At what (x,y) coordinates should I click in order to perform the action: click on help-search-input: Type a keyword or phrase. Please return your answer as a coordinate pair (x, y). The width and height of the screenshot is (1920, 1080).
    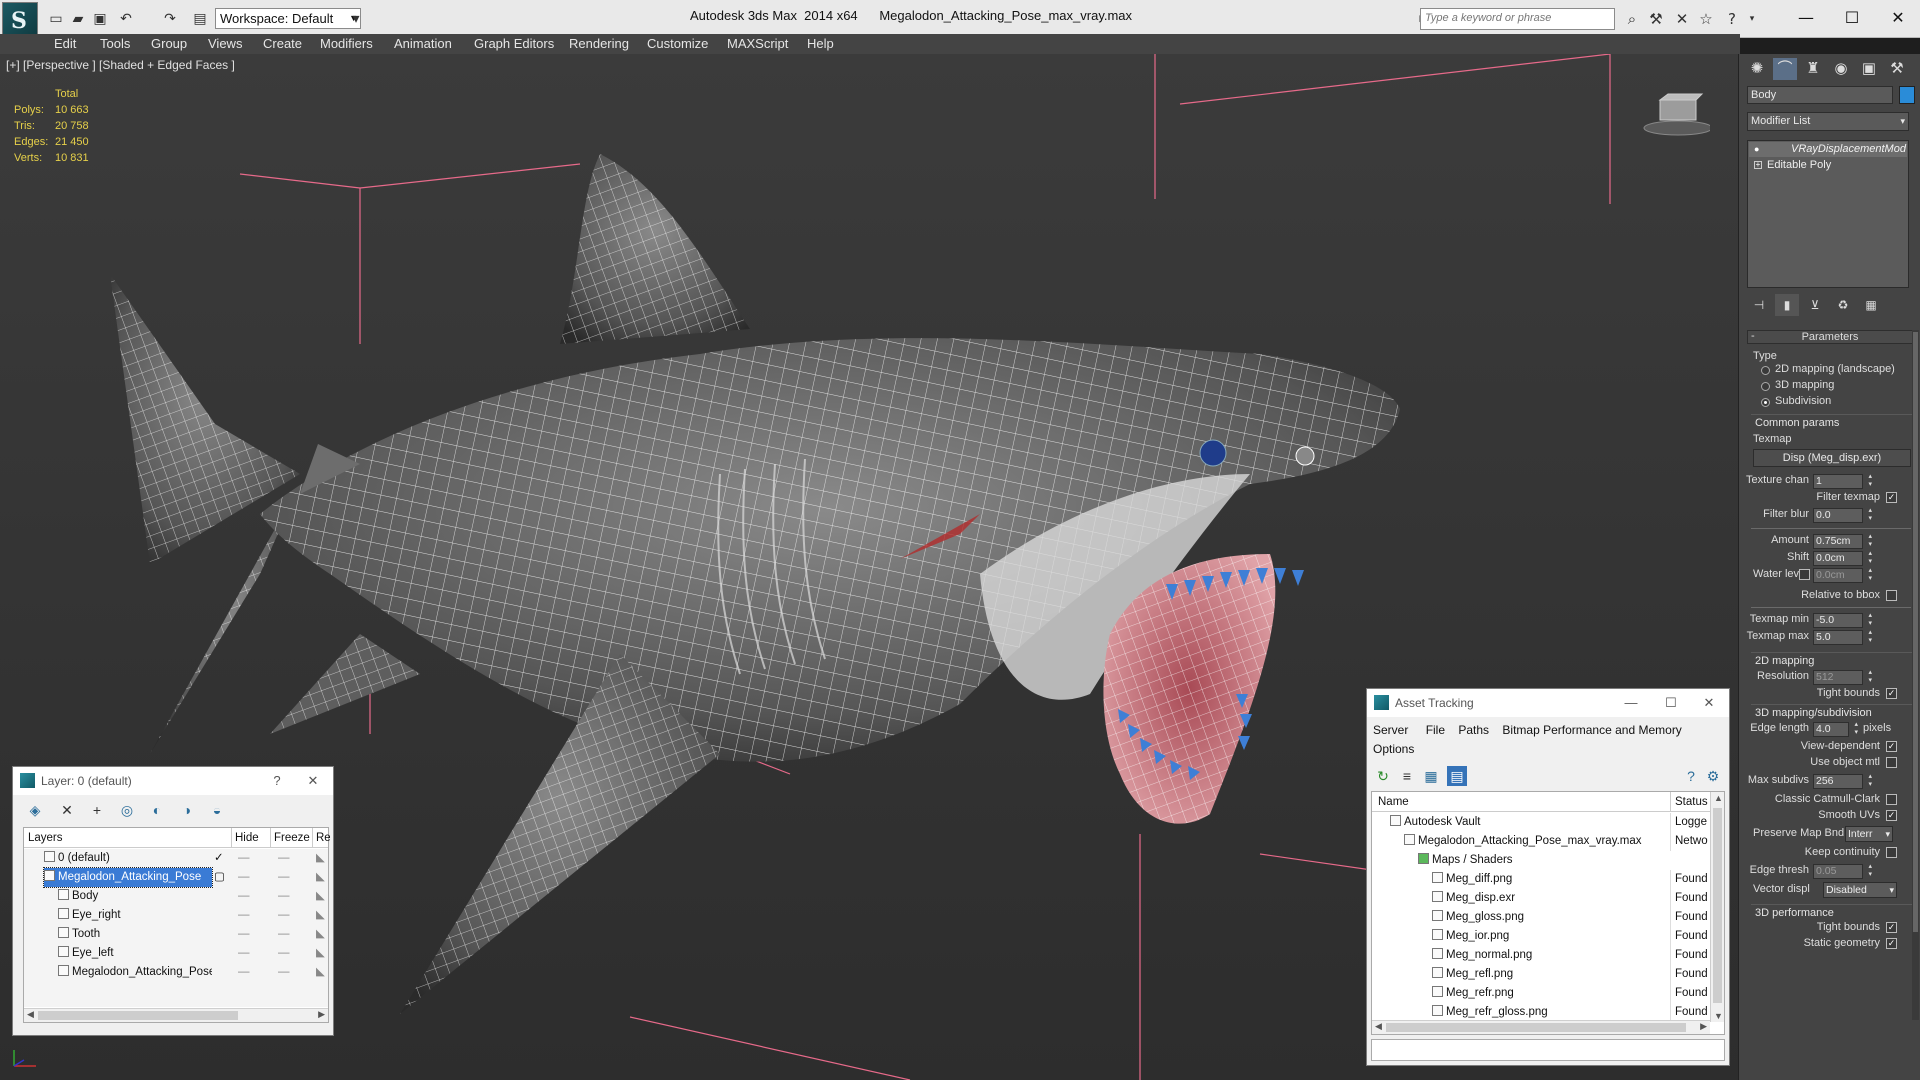
    Looking at the image, I should click on (1517, 19).